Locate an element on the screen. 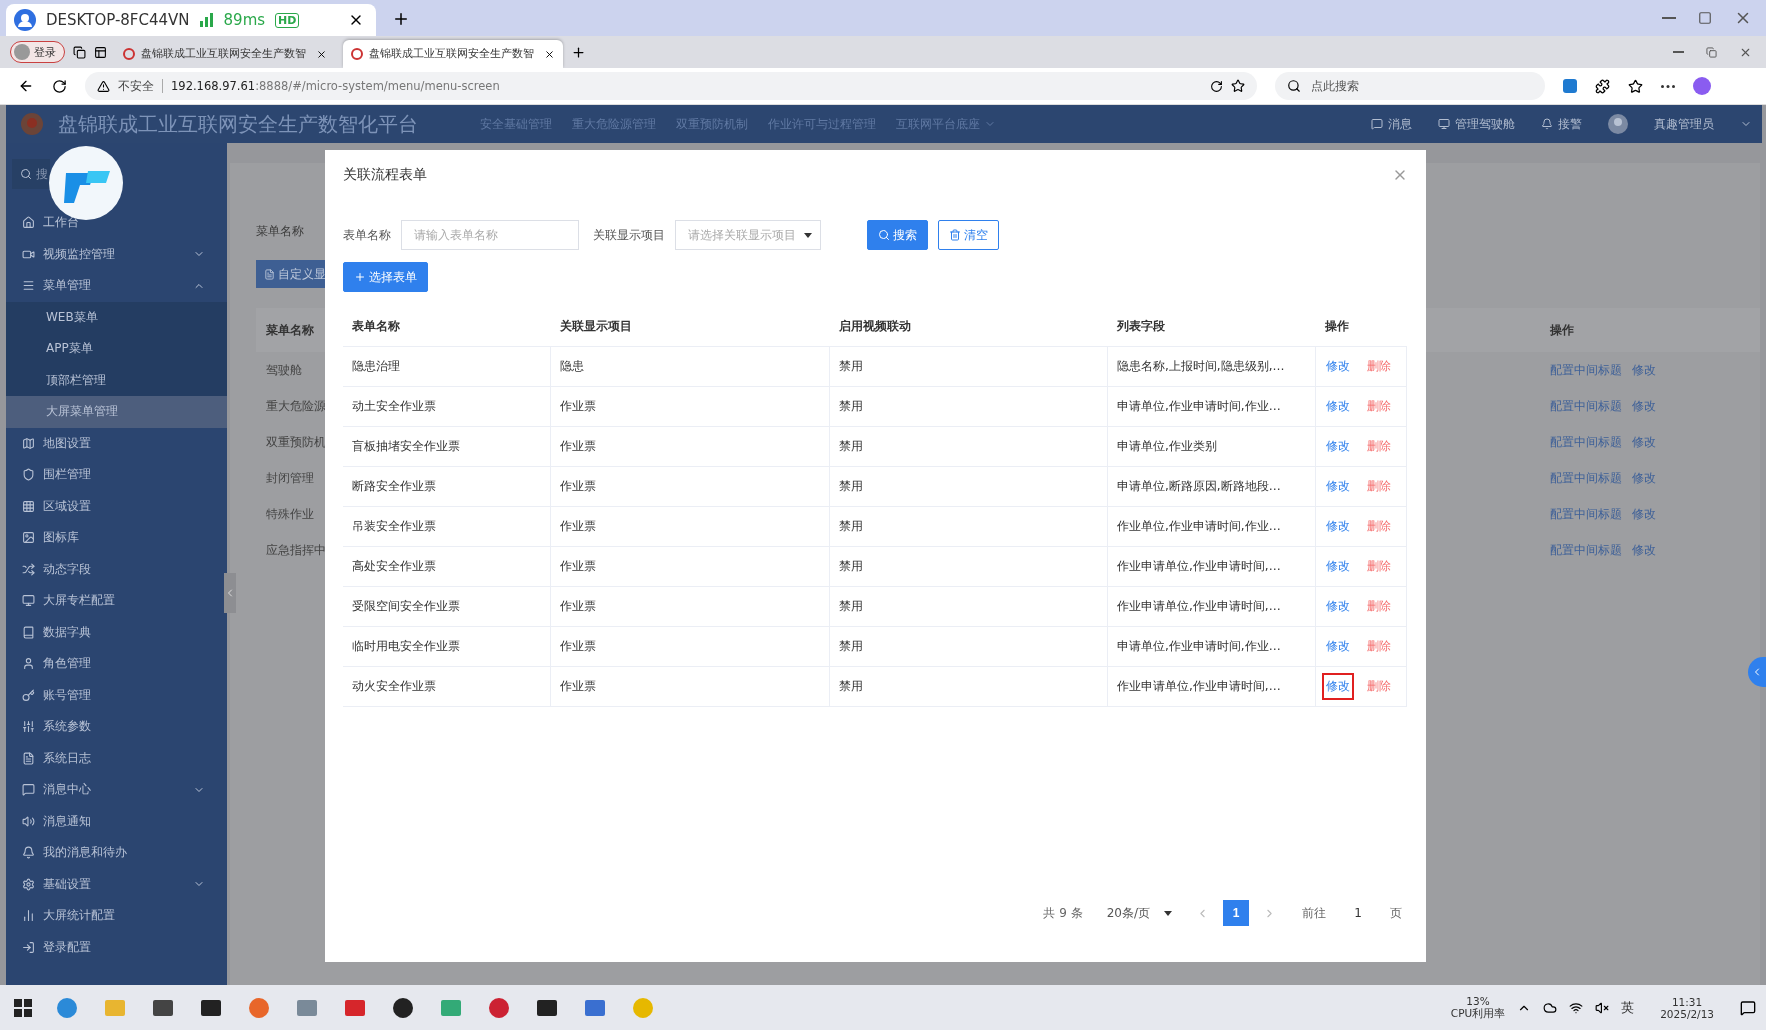 The width and height of the screenshot is (1766, 1030). sidebar-subitem: 顶部栏管理 is located at coordinates (116, 380).